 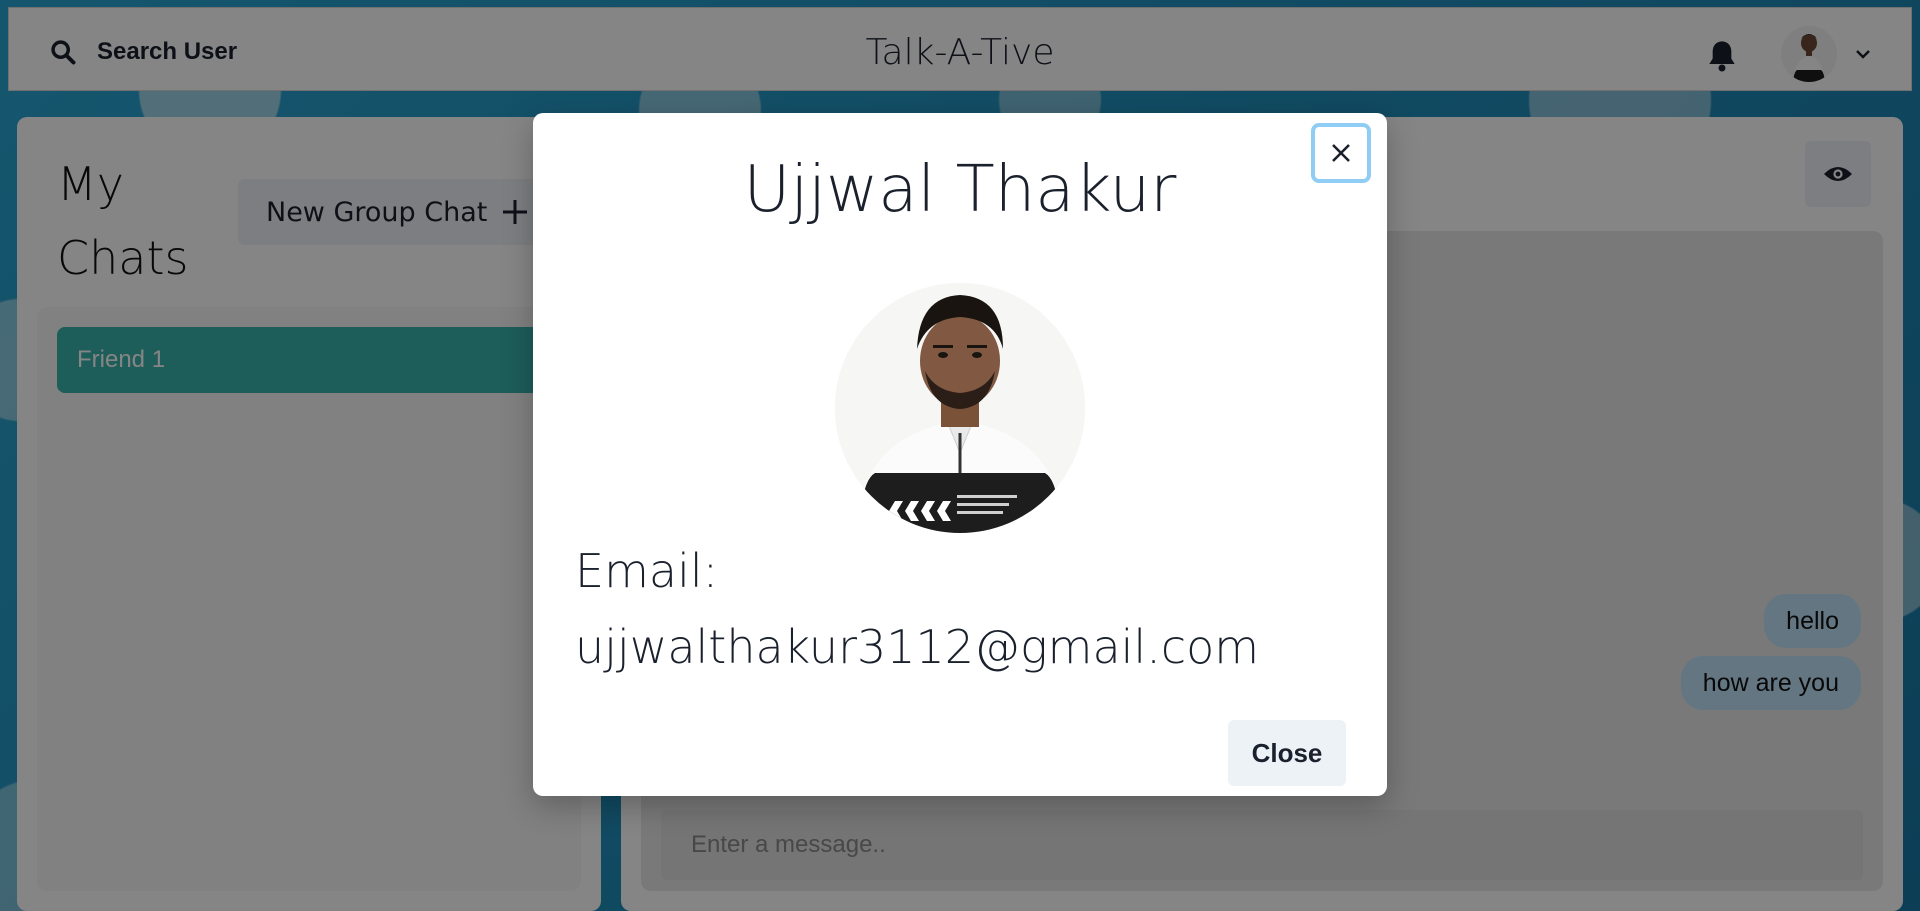 What do you see at coordinates (960, 408) in the screenshot?
I see `profile-picture` at bounding box center [960, 408].